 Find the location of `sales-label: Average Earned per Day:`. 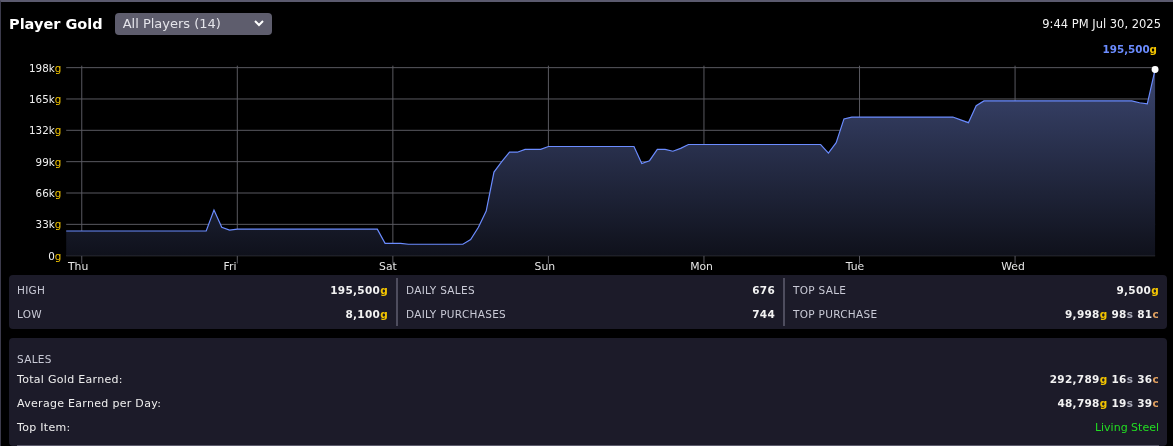

sales-label: Average Earned per Day: is located at coordinates (89, 403).